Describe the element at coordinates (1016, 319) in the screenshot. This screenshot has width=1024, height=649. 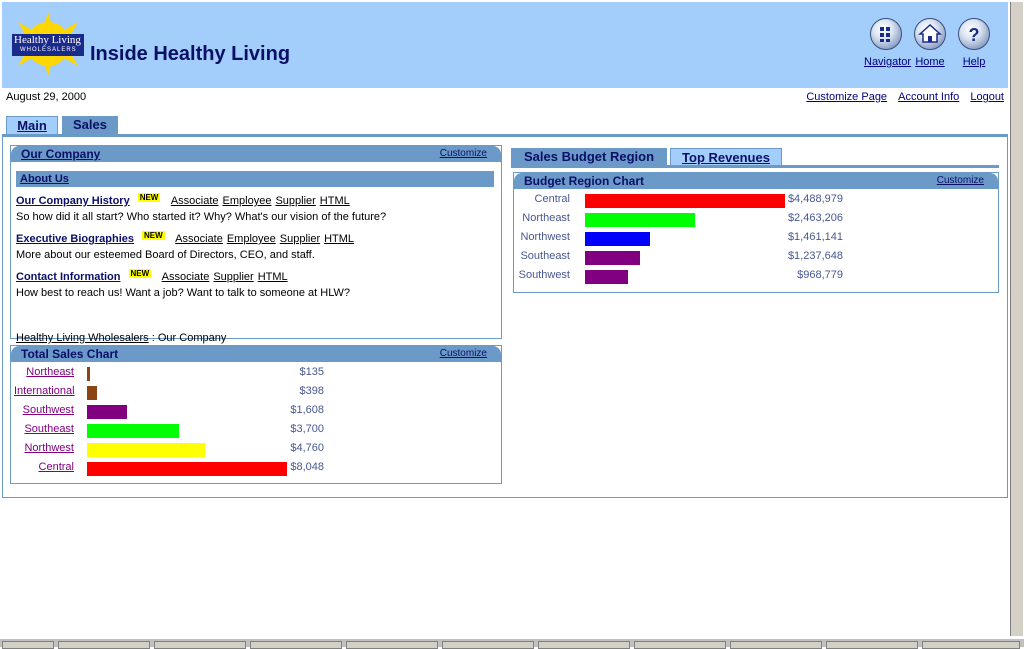
I see `vertical-scrollbar` at that location.